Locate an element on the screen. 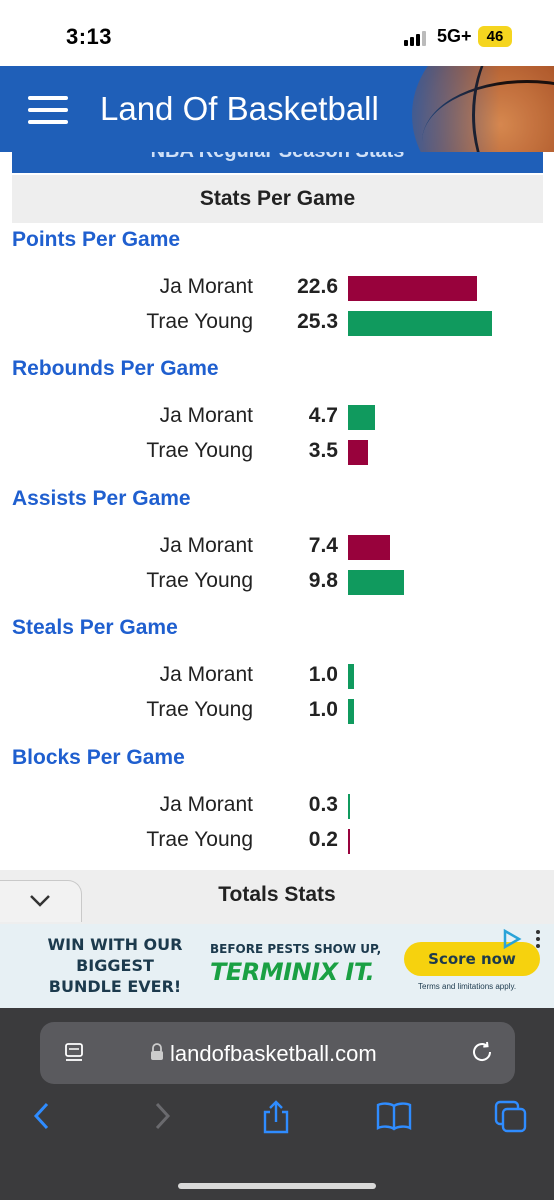 This screenshot has height=1200, width=554. back-icon is located at coordinates (42, 1116).